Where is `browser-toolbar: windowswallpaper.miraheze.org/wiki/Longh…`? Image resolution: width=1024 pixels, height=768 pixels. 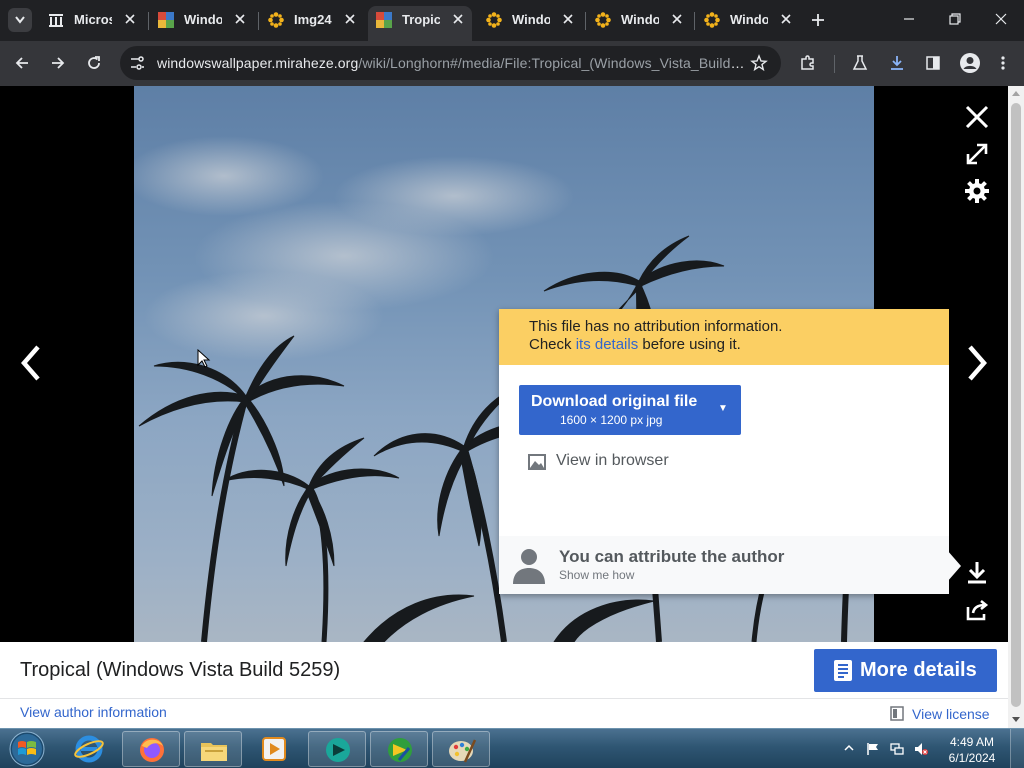 browser-toolbar: windowswallpaper.miraheze.org/wiki/Longh… is located at coordinates (512, 63).